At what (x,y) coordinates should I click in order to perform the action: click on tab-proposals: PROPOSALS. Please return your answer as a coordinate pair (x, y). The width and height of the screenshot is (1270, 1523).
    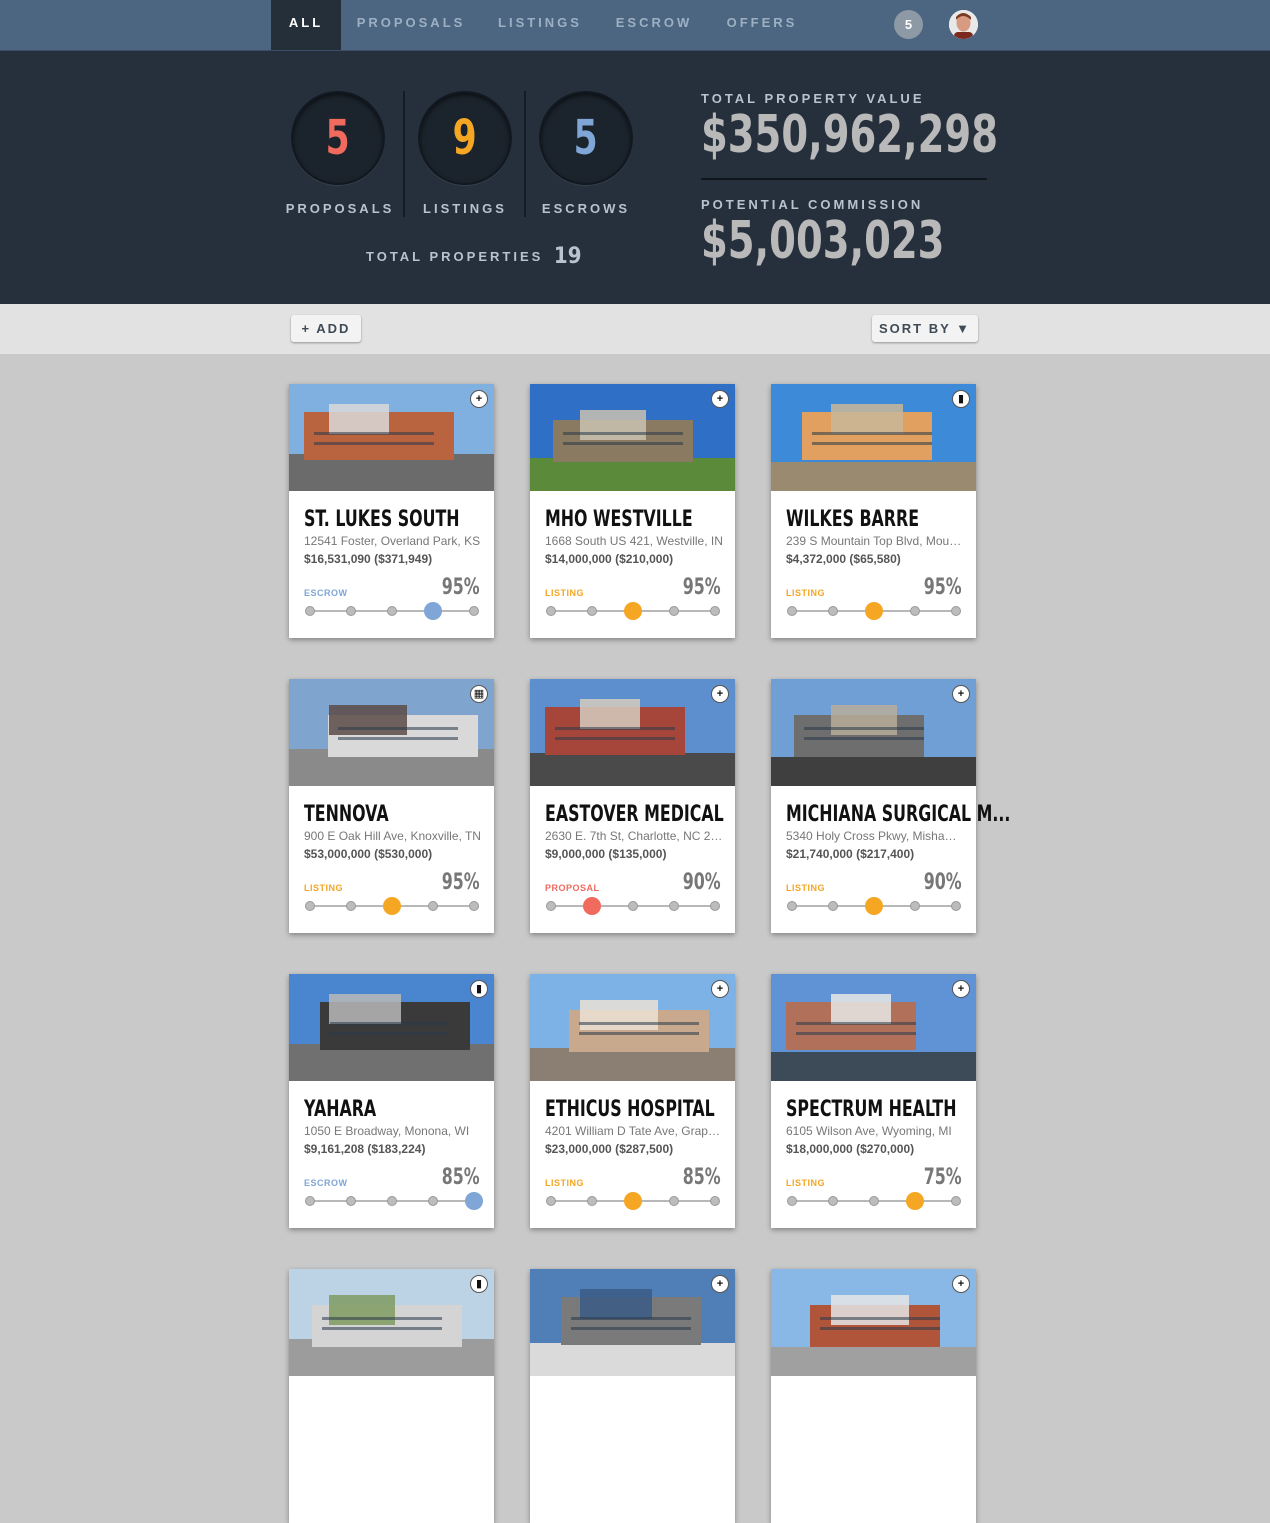
    Looking at the image, I should click on (411, 25).